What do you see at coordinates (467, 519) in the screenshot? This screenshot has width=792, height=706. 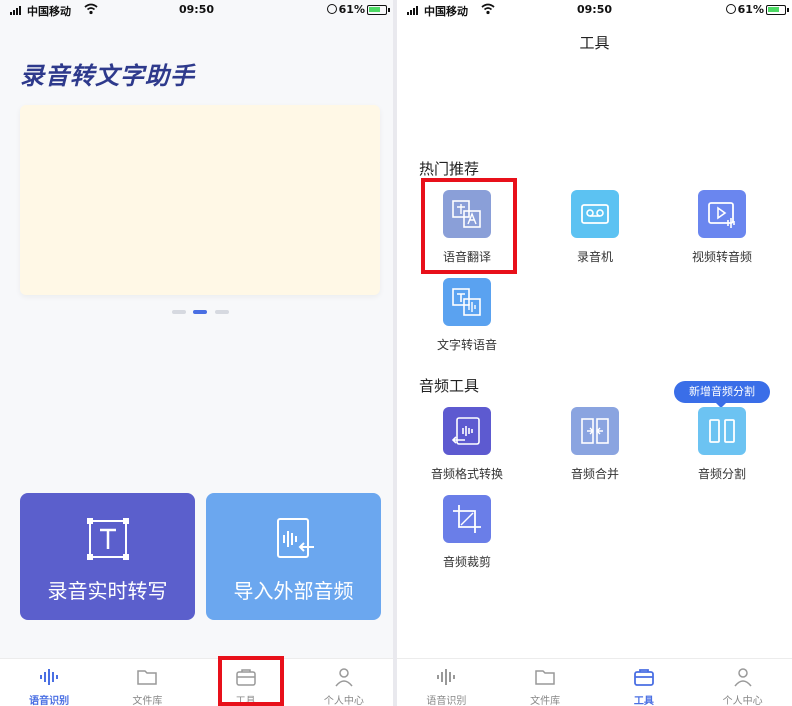 I see `crop-icon` at bounding box center [467, 519].